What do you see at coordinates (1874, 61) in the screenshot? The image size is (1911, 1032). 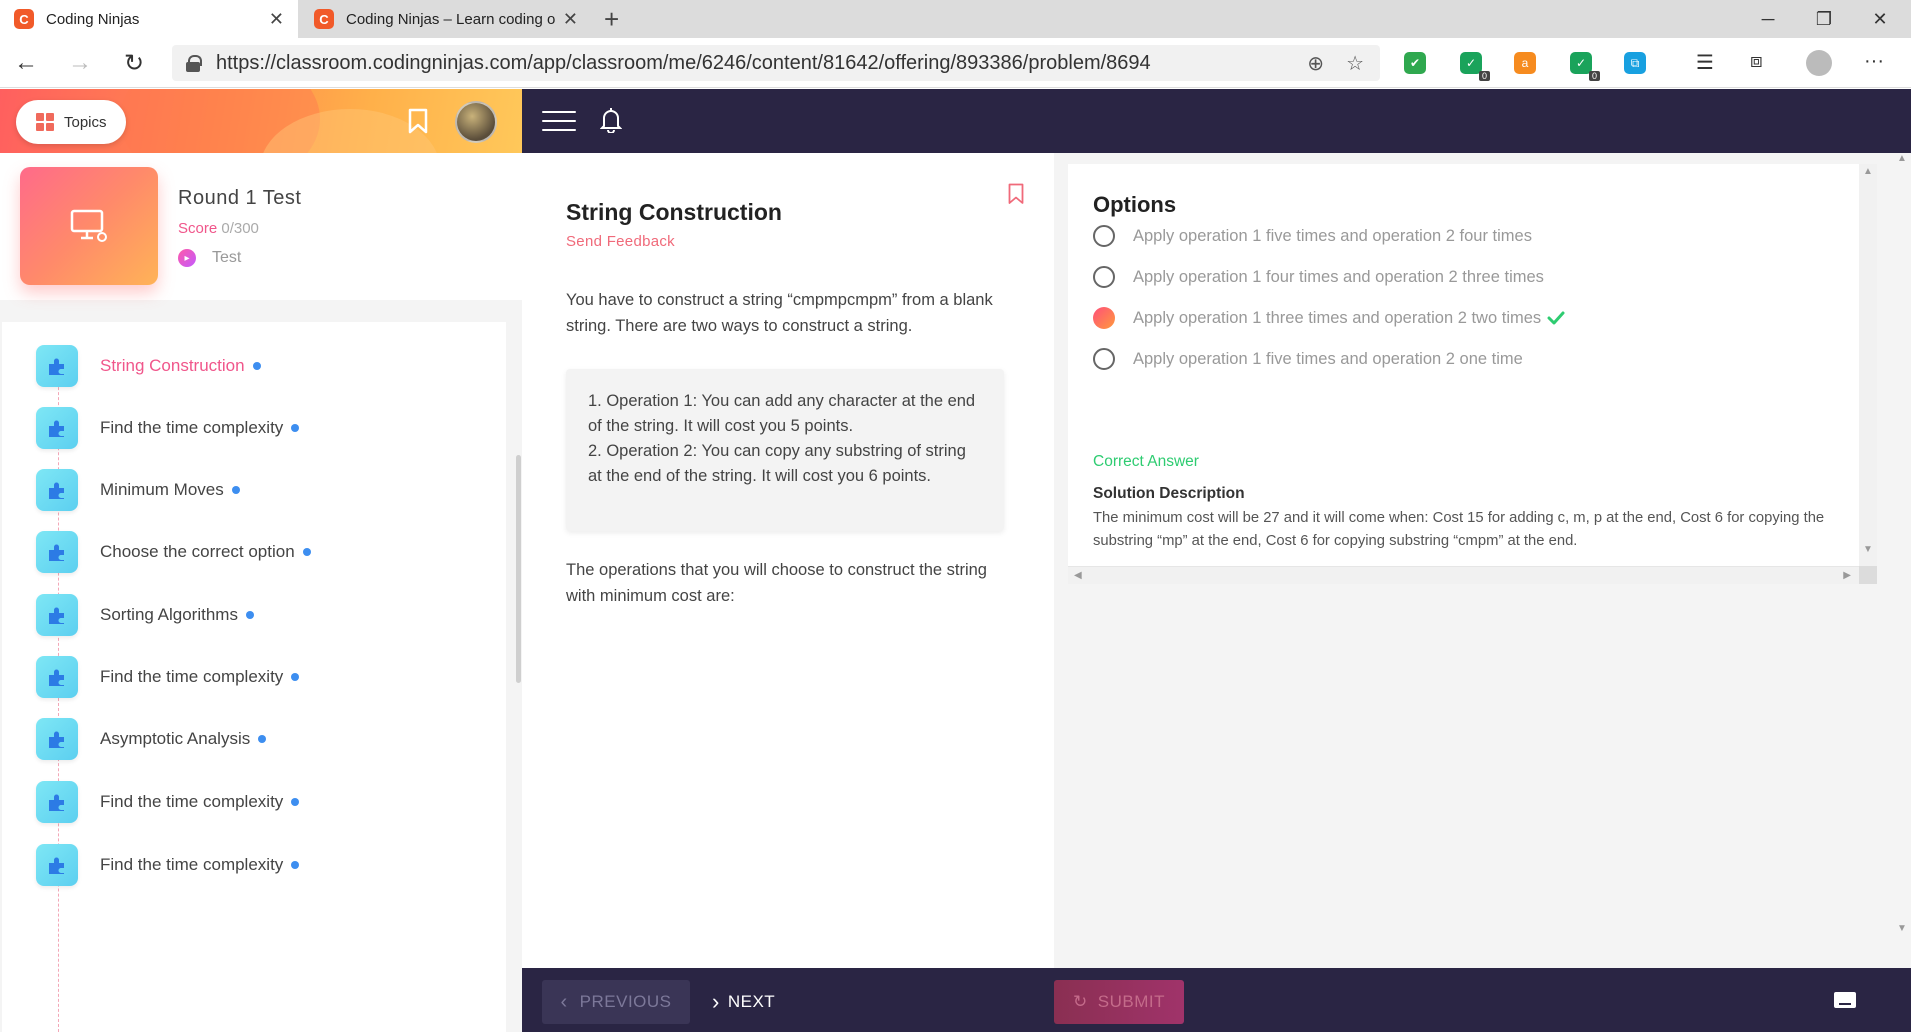 I see `more-menu-icon: ···` at bounding box center [1874, 61].